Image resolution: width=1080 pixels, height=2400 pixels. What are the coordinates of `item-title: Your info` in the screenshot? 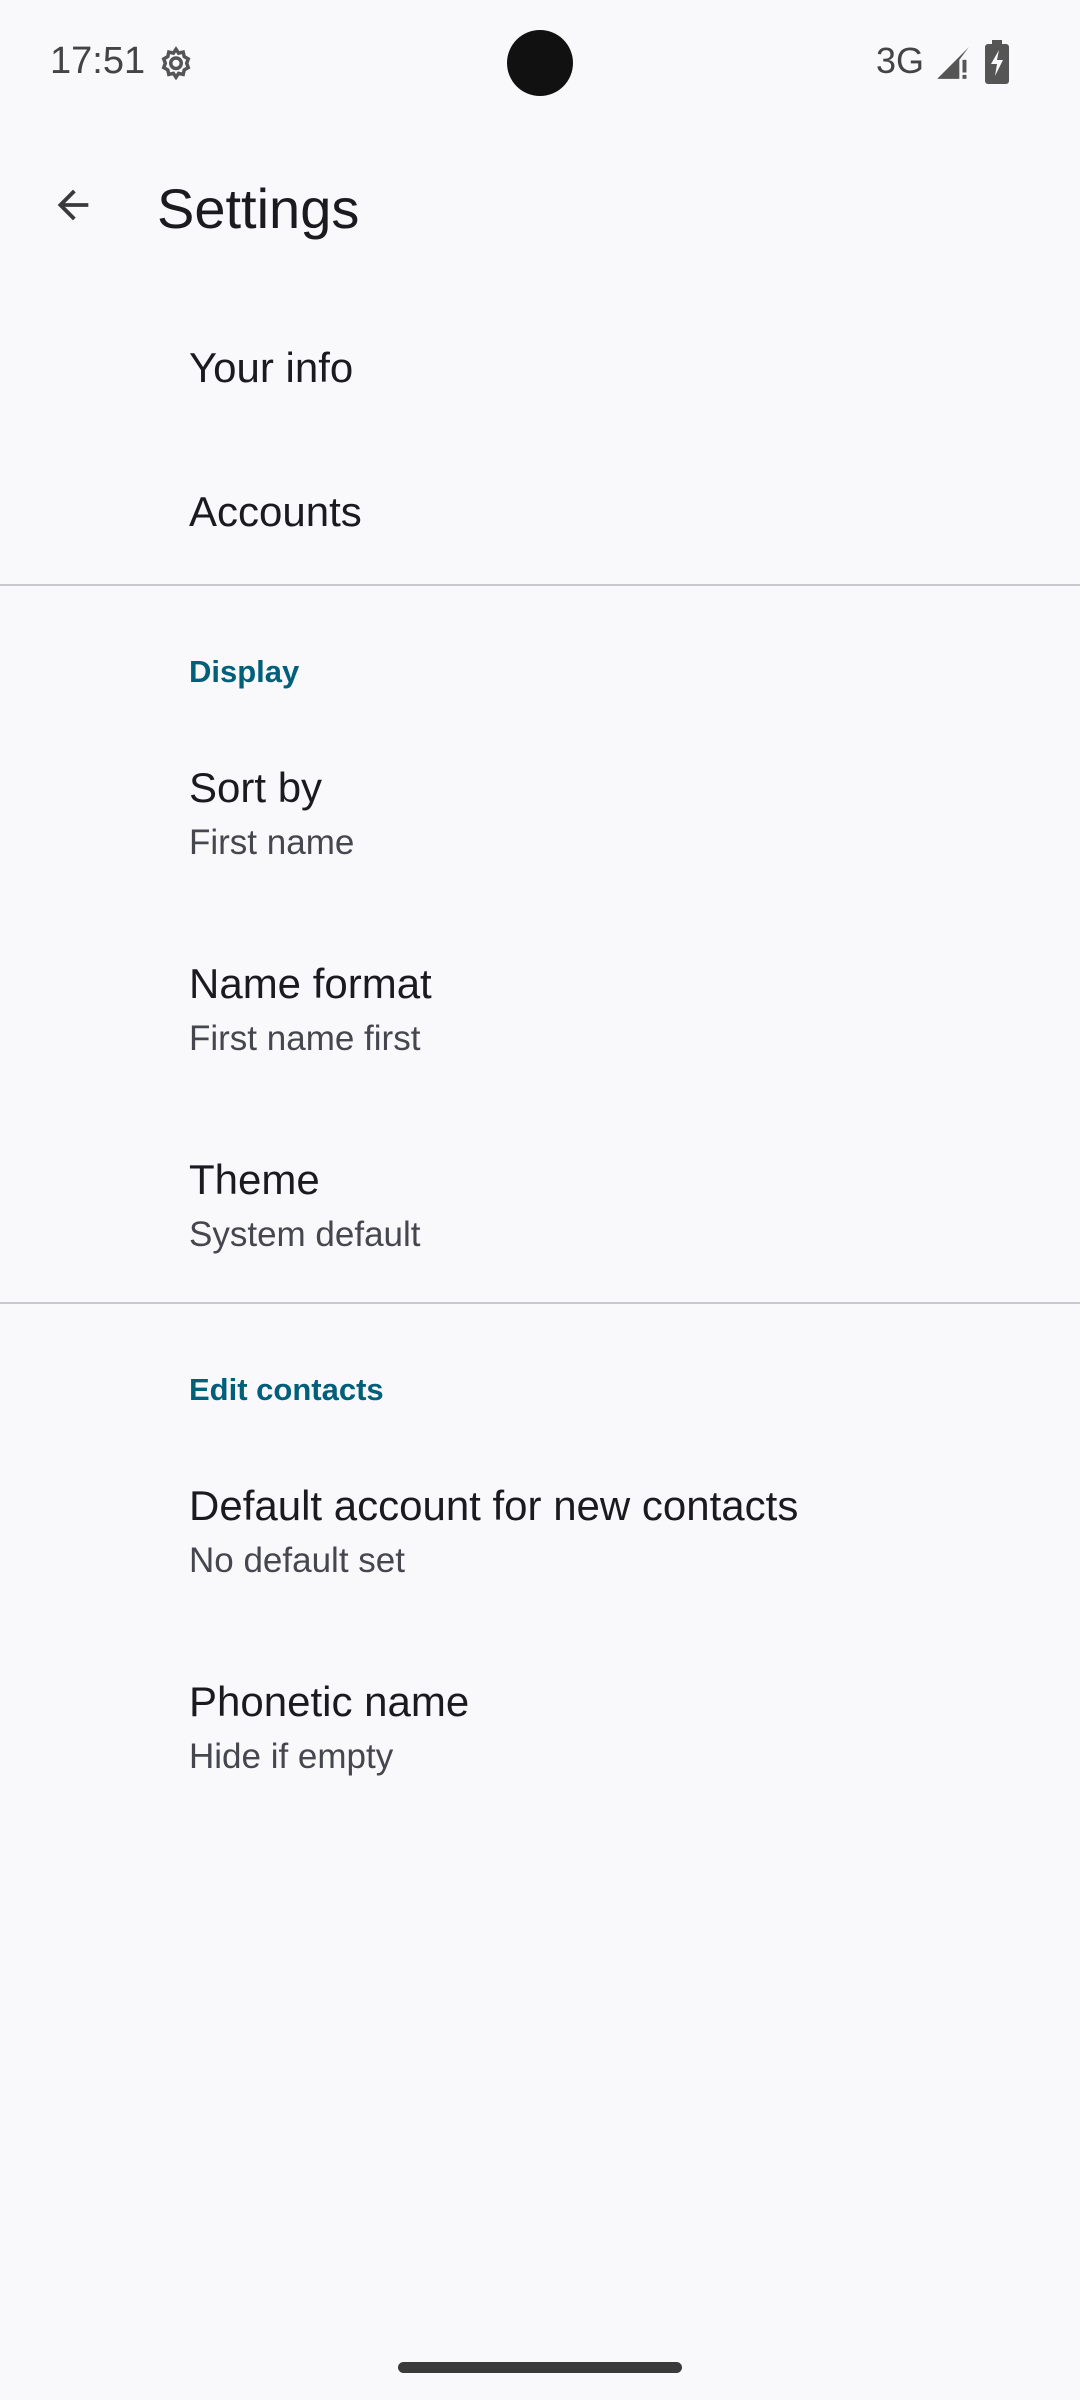 It's located at (271, 367).